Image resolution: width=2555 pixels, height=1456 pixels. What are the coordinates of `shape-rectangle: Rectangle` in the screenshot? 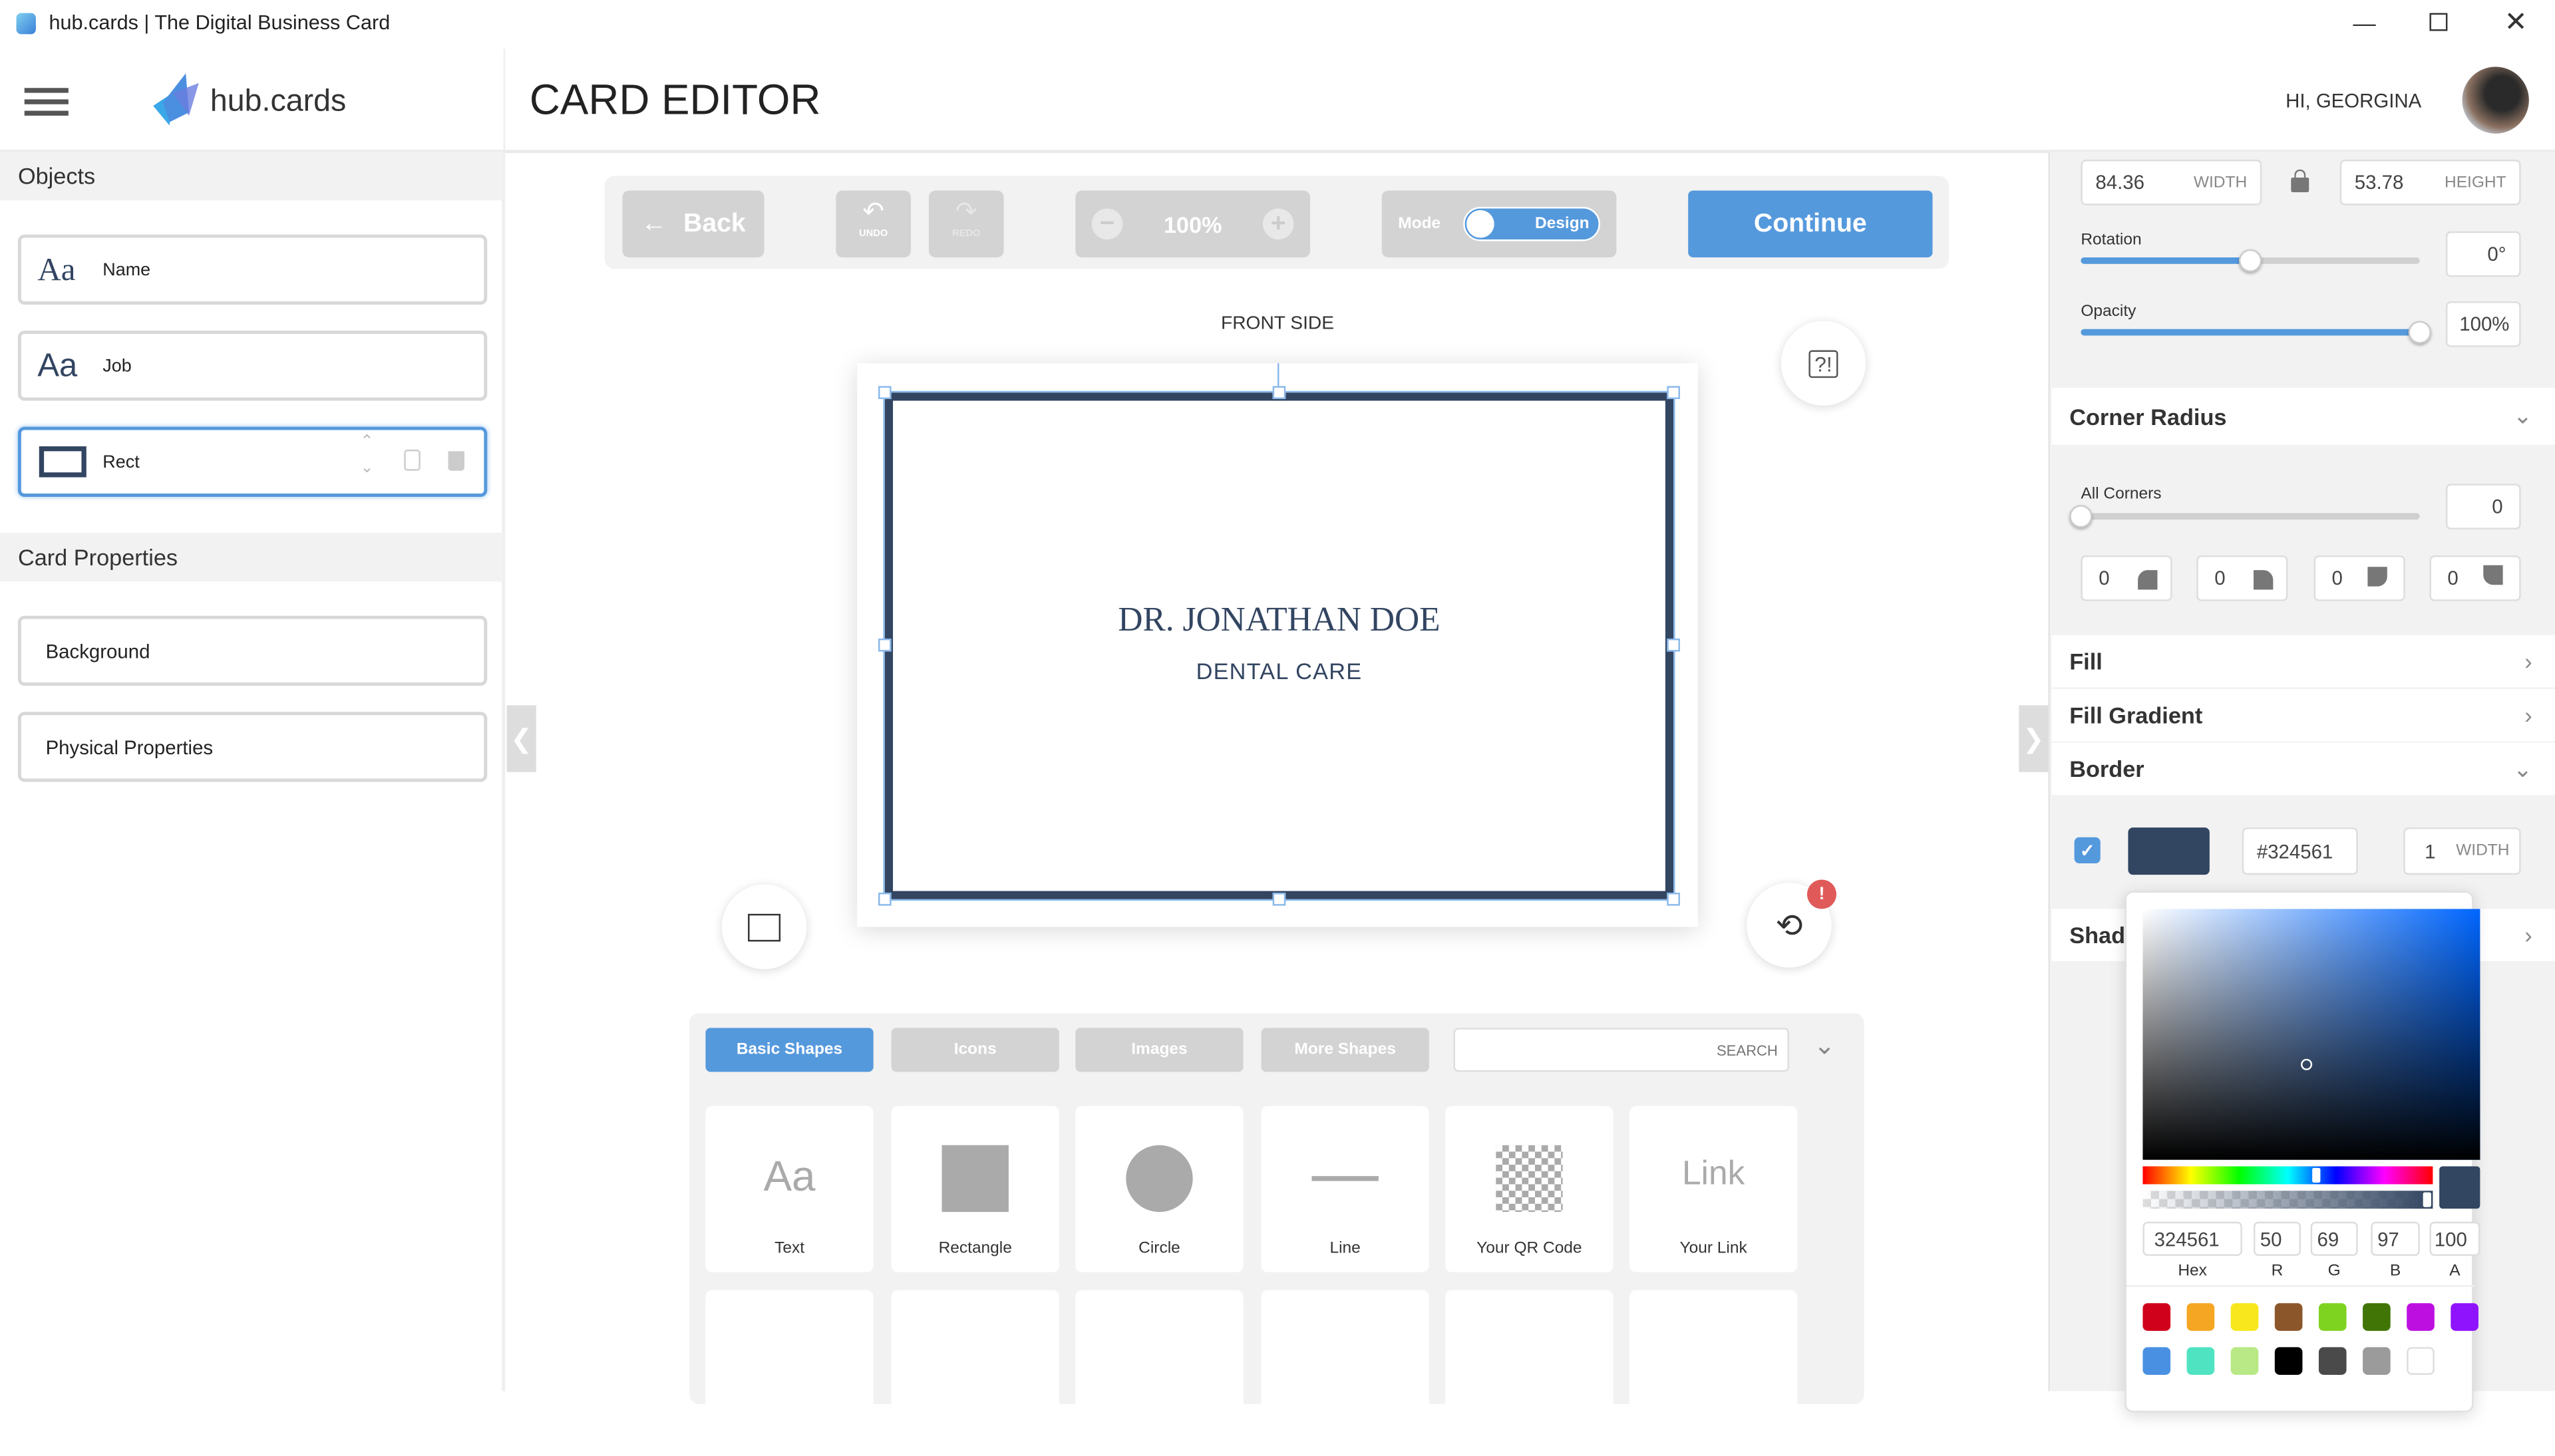 It's located at (975, 1188).